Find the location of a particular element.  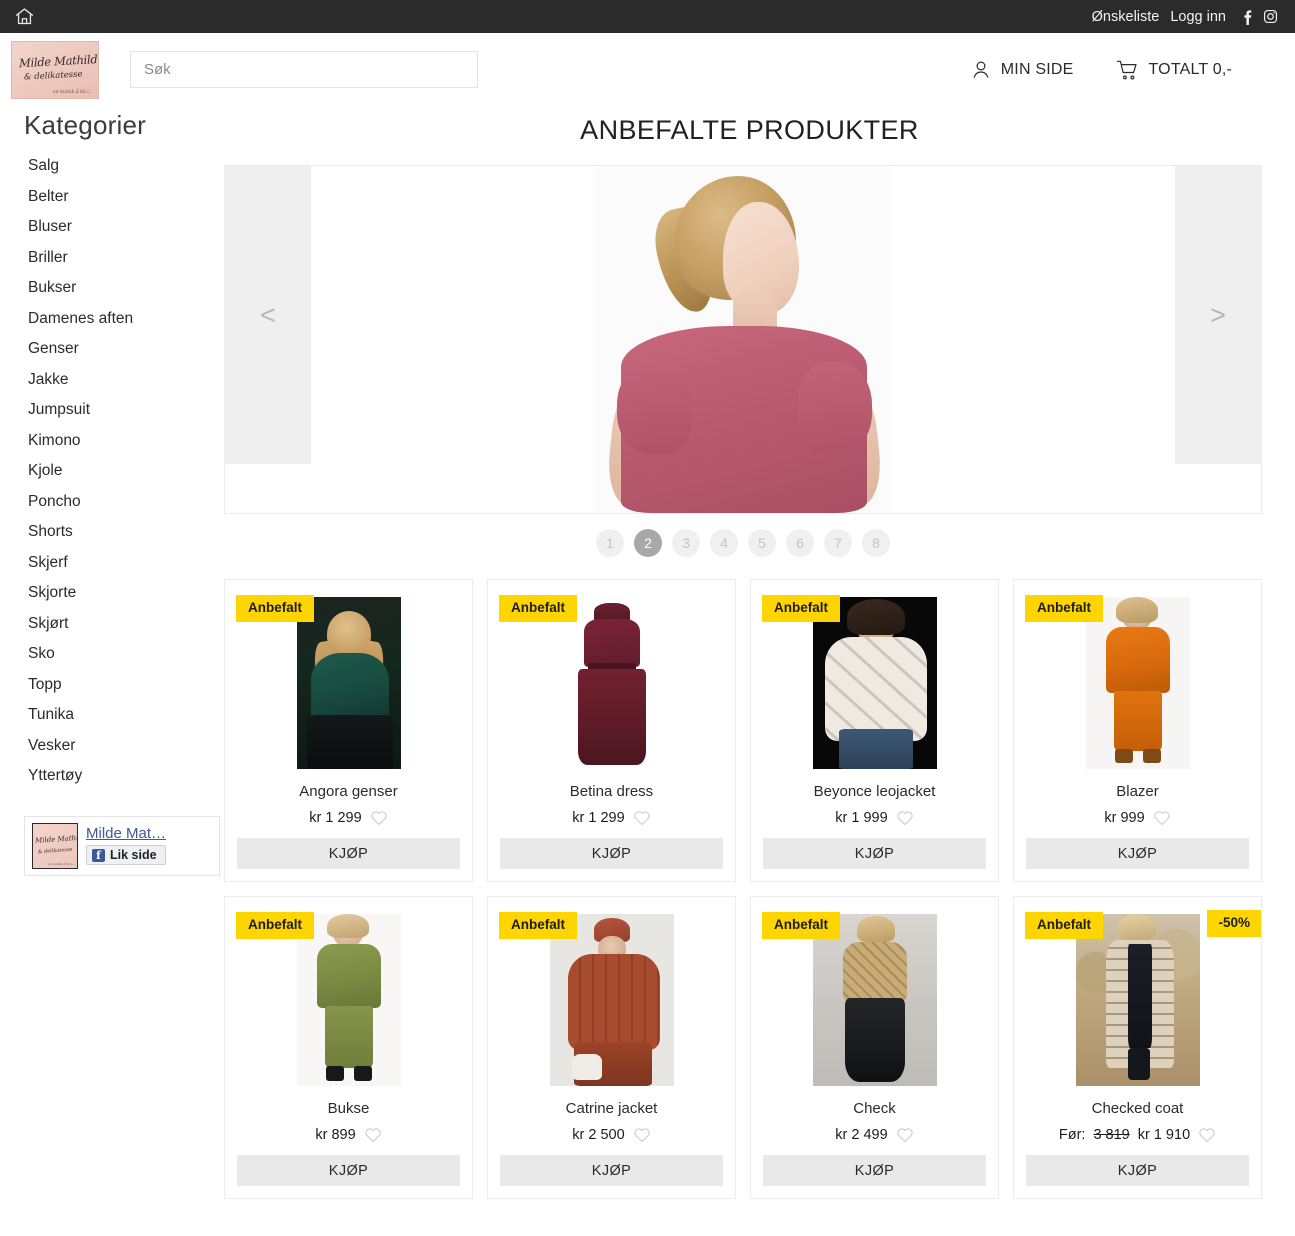

product-card: Anbefalt Bukse kr 899 KJØP is located at coordinates (348, 1047).